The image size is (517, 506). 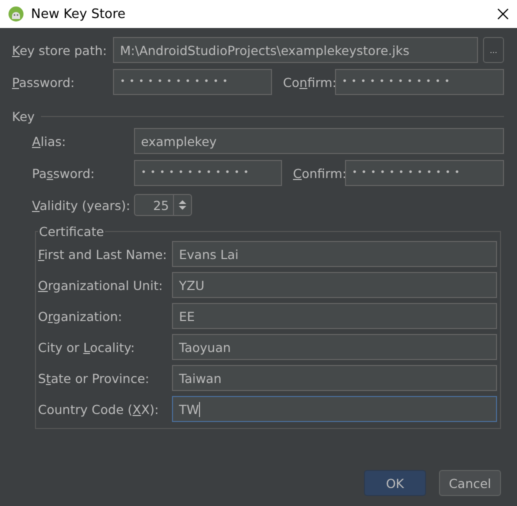 What do you see at coordinates (71, 231) in the screenshot?
I see `group-title: Certificate` at bounding box center [71, 231].